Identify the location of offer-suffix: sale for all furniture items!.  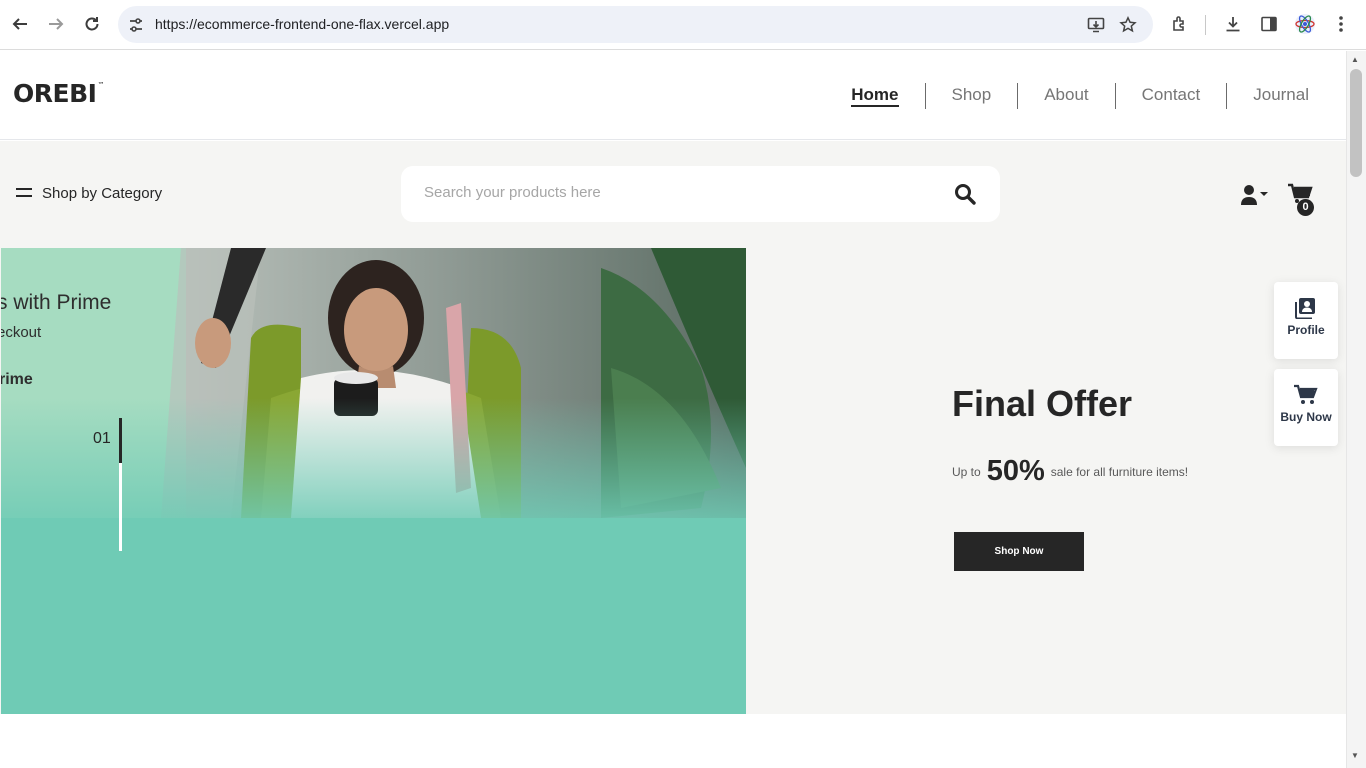
(1119, 471).